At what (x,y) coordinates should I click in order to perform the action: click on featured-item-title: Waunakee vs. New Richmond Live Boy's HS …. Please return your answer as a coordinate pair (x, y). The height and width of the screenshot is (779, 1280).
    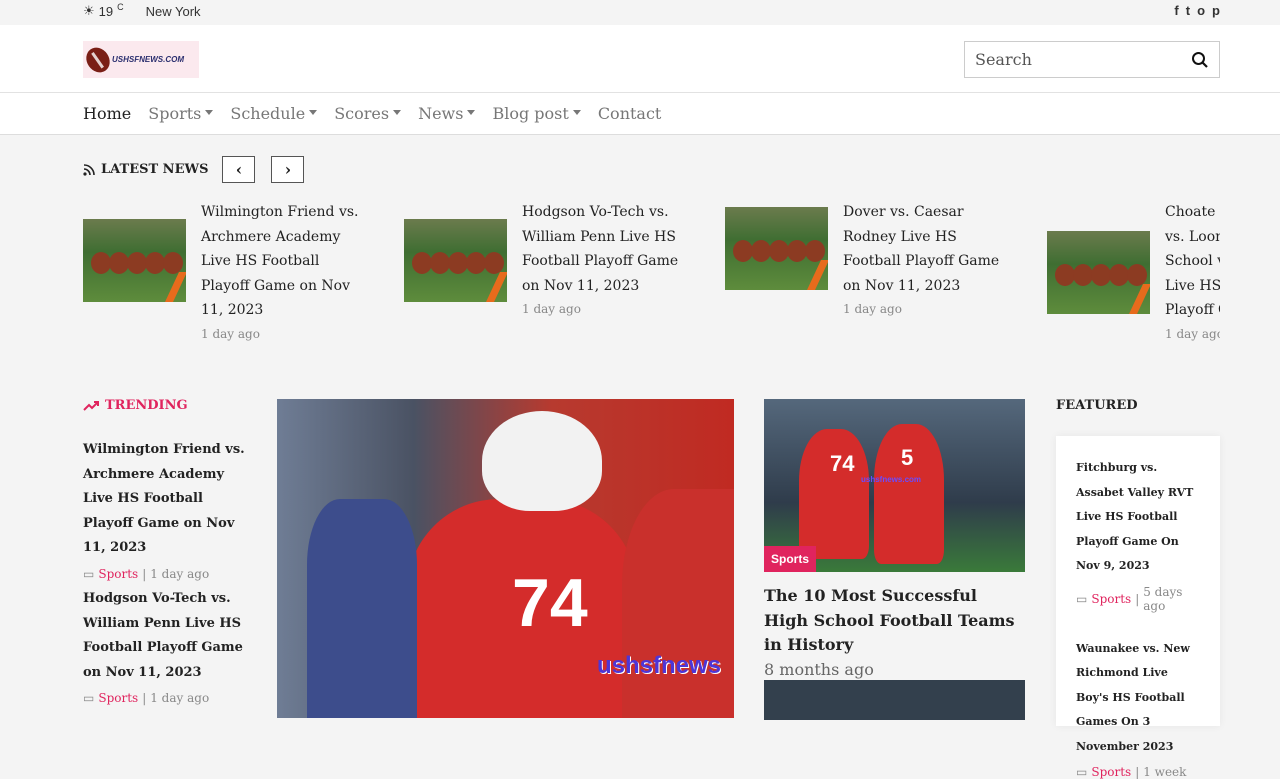
    Looking at the image, I should click on (1140, 698).